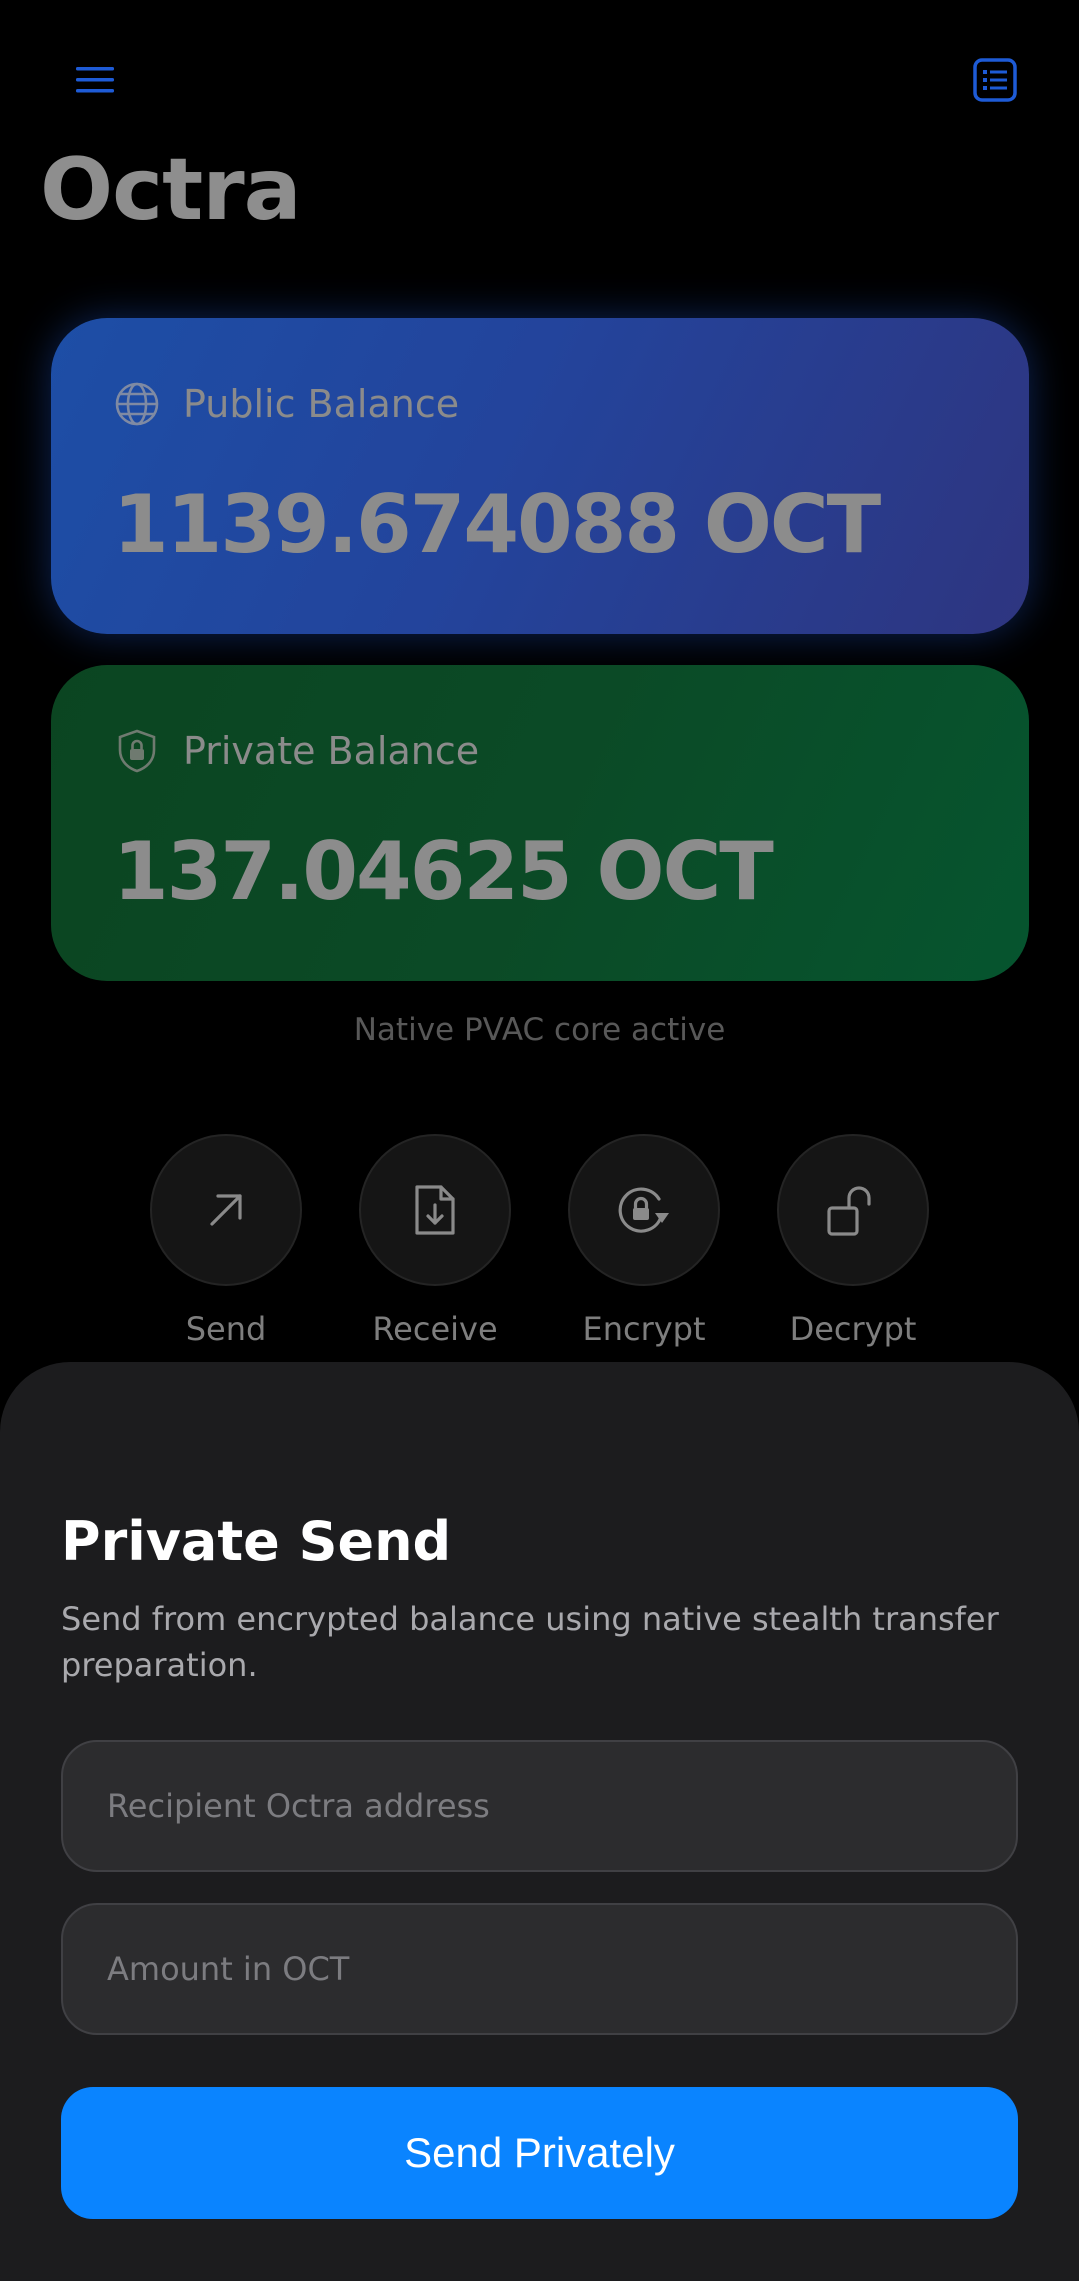 This screenshot has height=2281, width=1079. Describe the element at coordinates (644, 1329) in the screenshot. I see `encrypt-action-label: Encrypt` at that location.